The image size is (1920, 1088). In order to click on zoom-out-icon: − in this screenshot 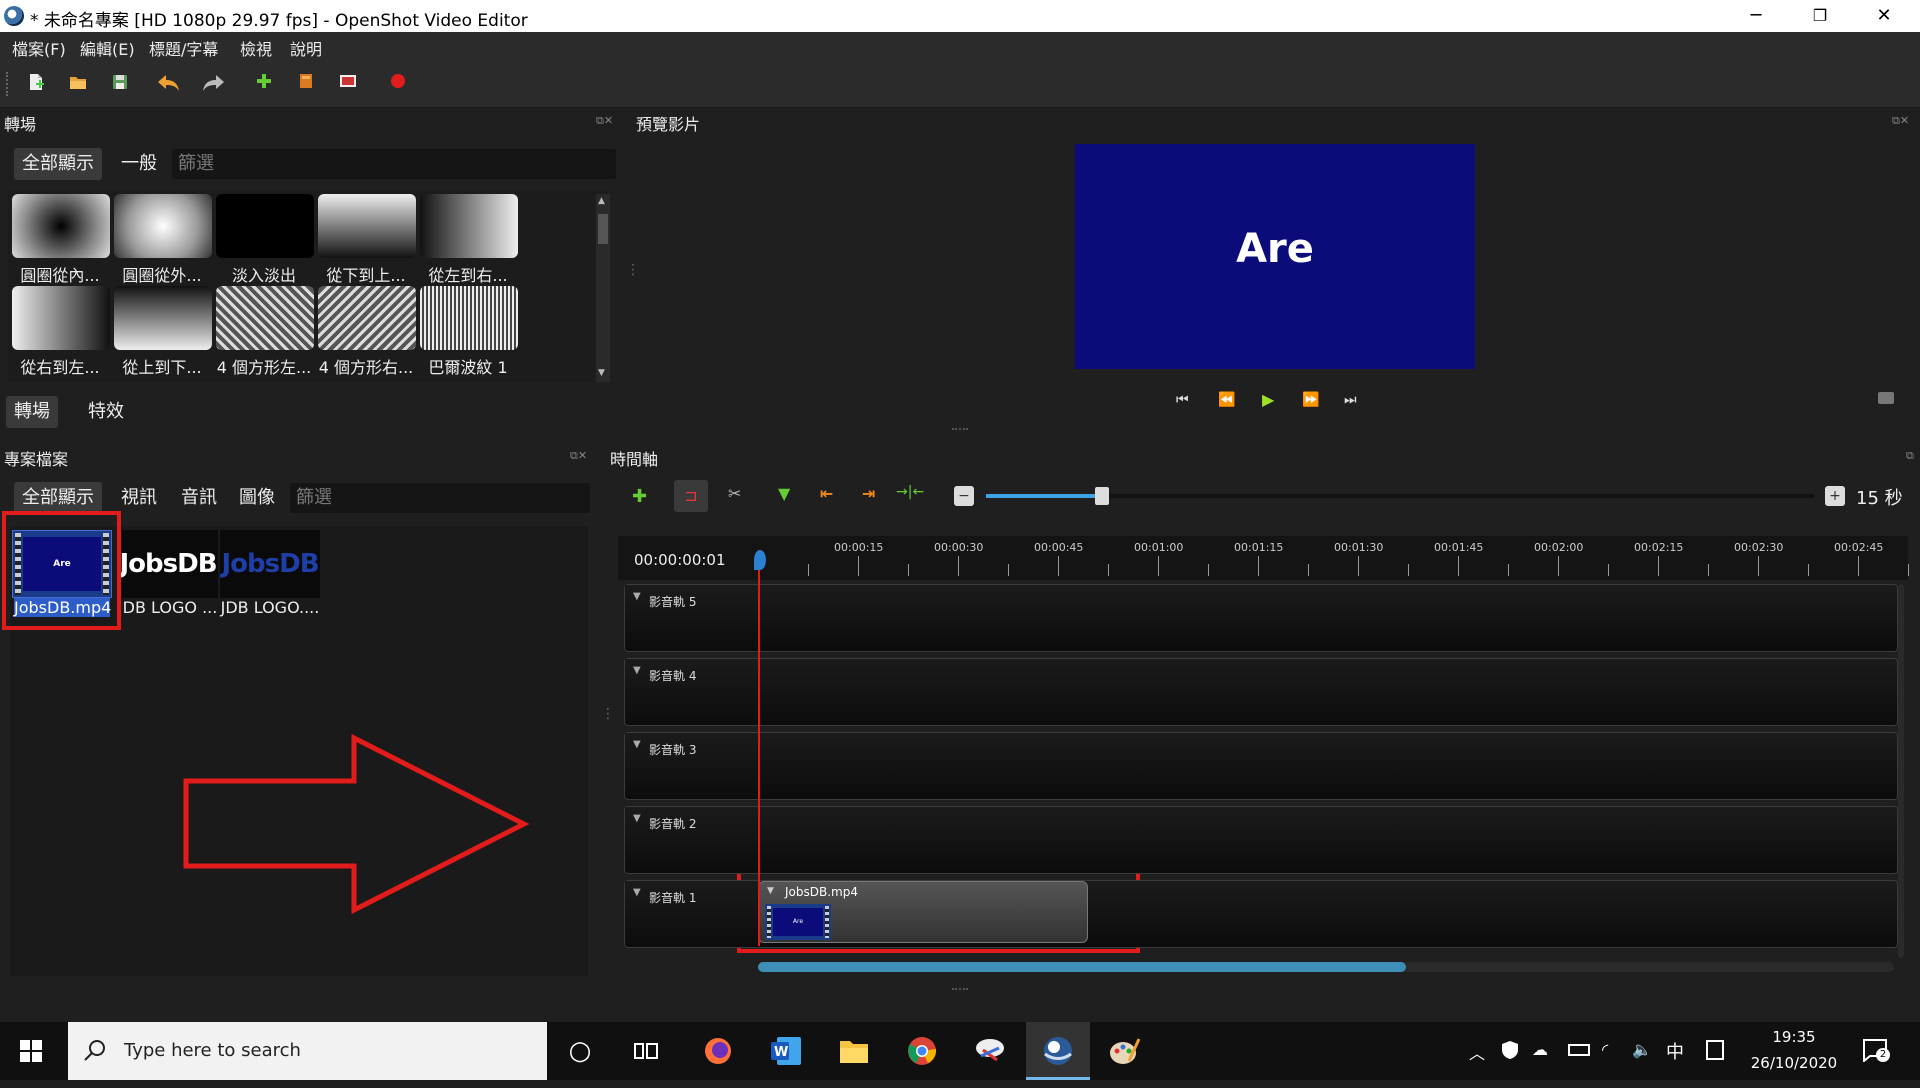, I will do `click(964, 496)`.